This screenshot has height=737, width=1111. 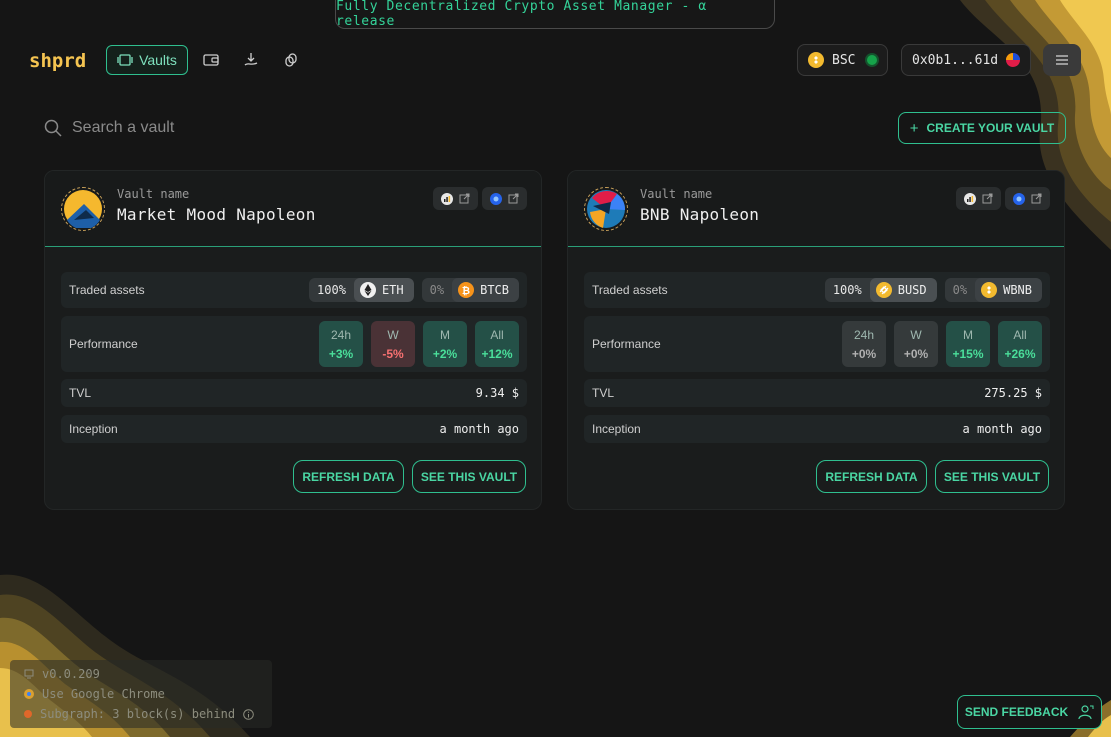 I want to click on app-logo: shprd, so click(x=57, y=61).